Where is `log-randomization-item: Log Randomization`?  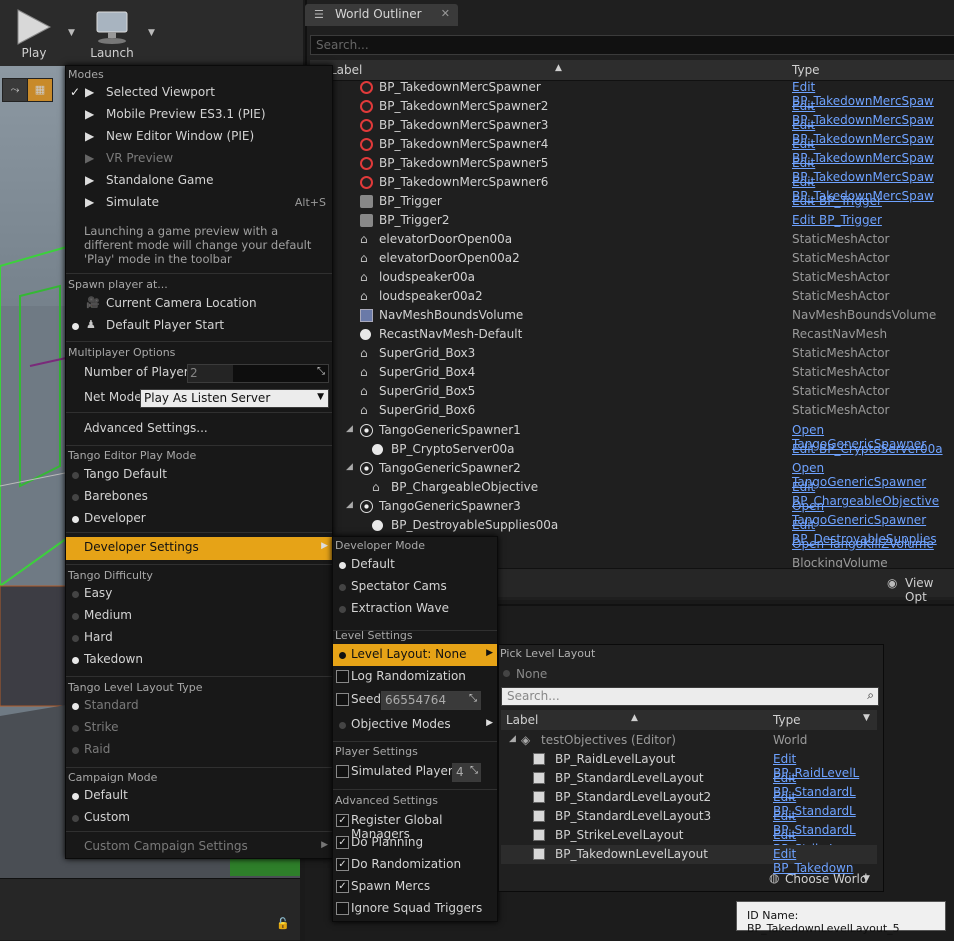 log-randomization-item: Log Randomization is located at coordinates (415, 677).